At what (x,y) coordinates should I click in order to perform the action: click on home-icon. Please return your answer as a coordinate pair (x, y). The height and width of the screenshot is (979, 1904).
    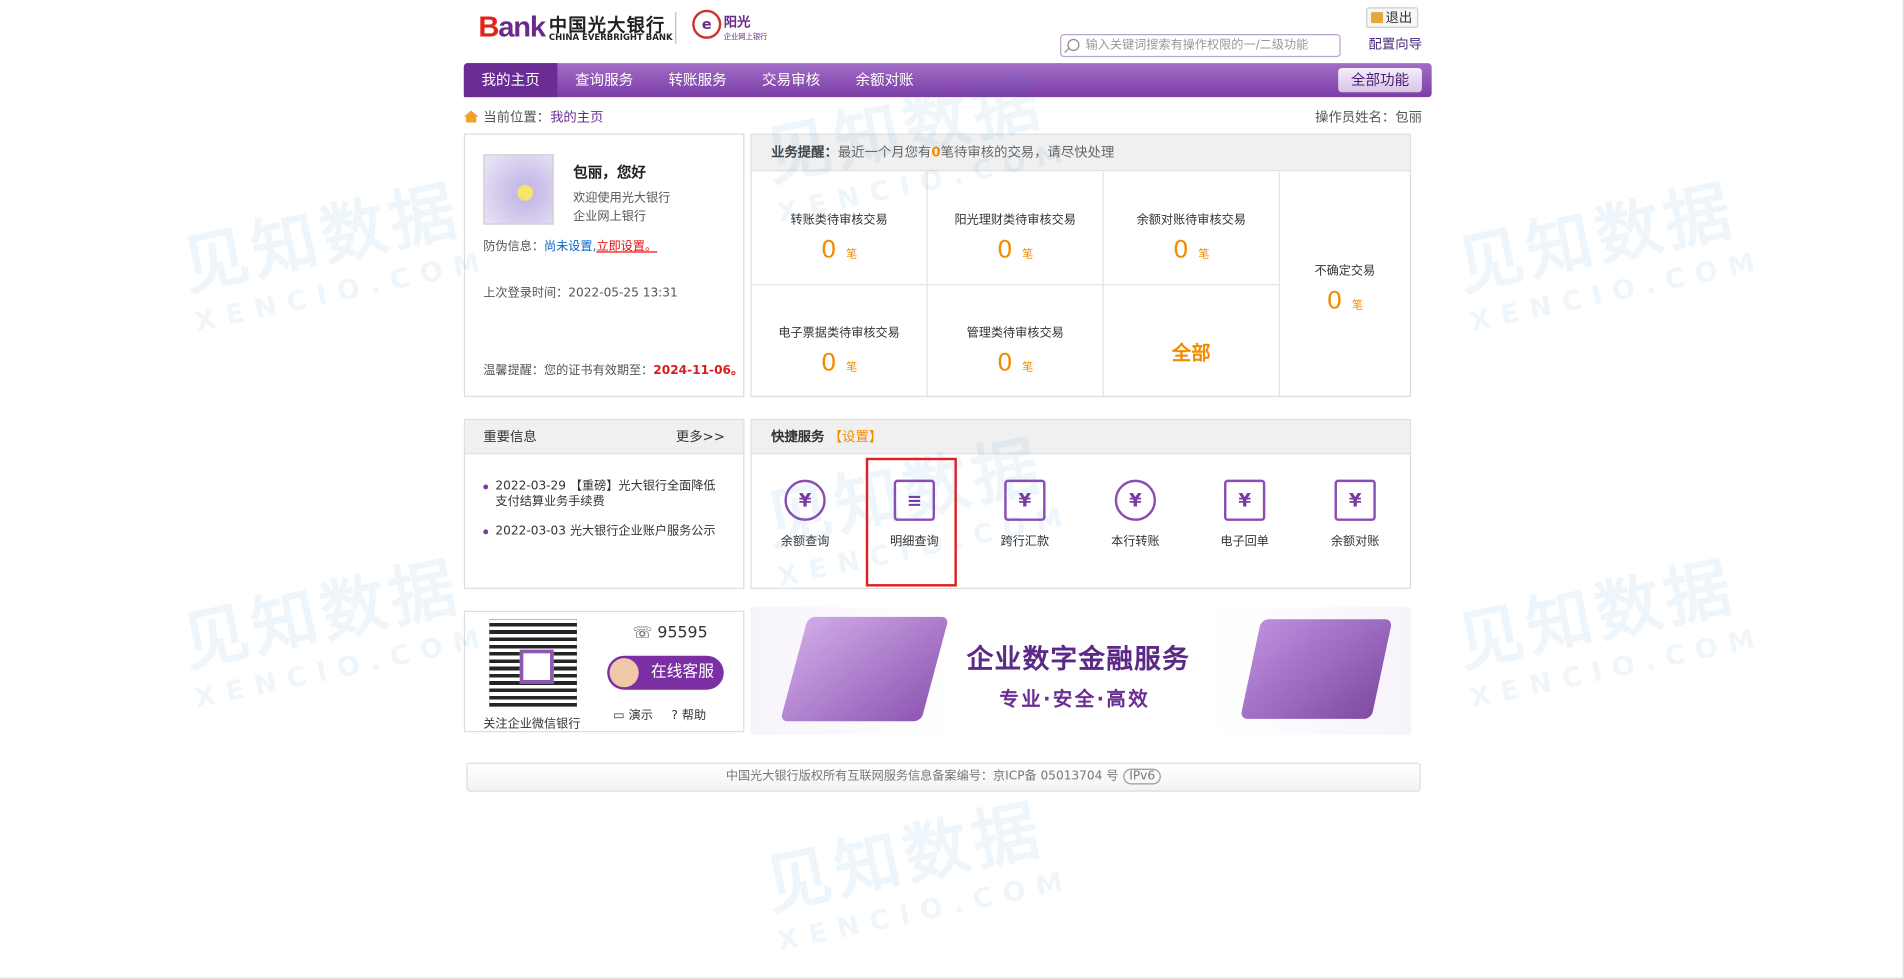
    Looking at the image, I should click on (471, 116).